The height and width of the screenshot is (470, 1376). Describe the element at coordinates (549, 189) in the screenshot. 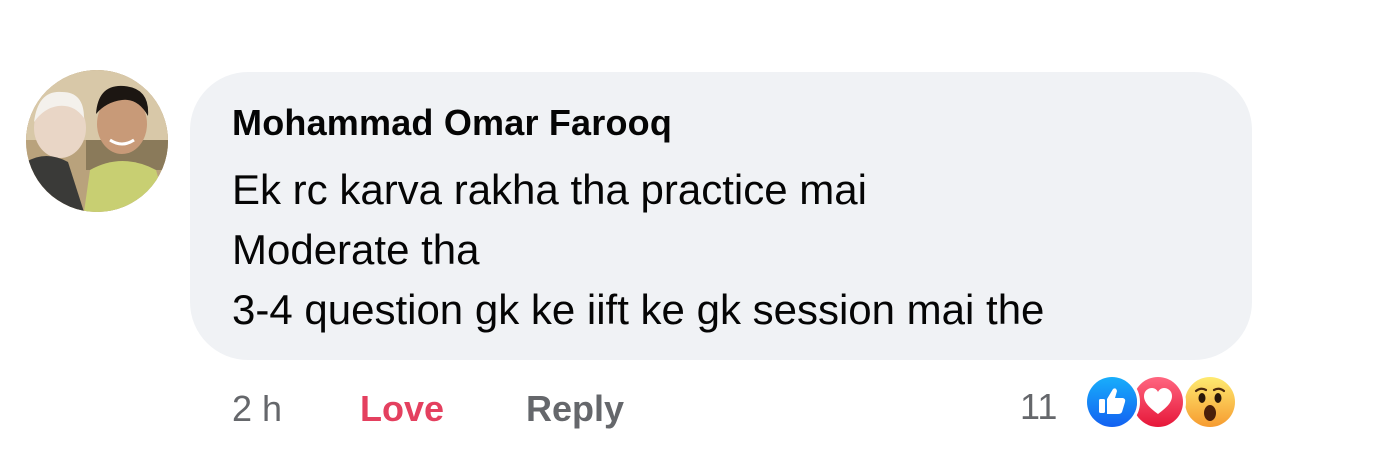

I see `comment-text-line: Ek rc karva rakha tha practice mai` at that location.